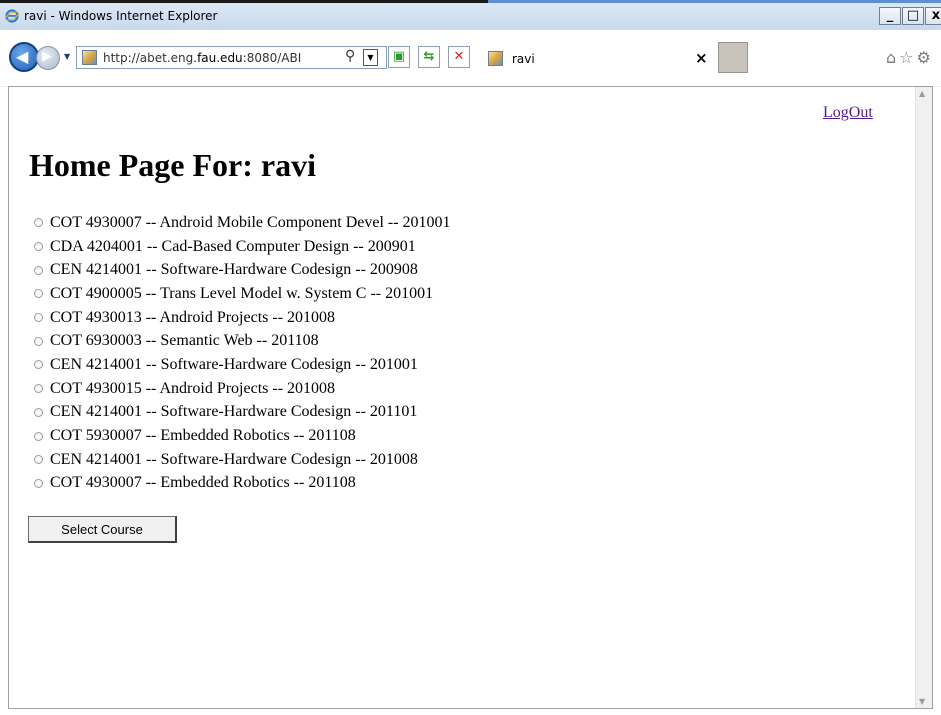 Image resolution: width=941 pixels, height=715 pixels. Describe the element at coordinates (184, 341) in the screenshot. I see `course-label: COT 6930003 -- Semantic Web -- 201108` at that location.